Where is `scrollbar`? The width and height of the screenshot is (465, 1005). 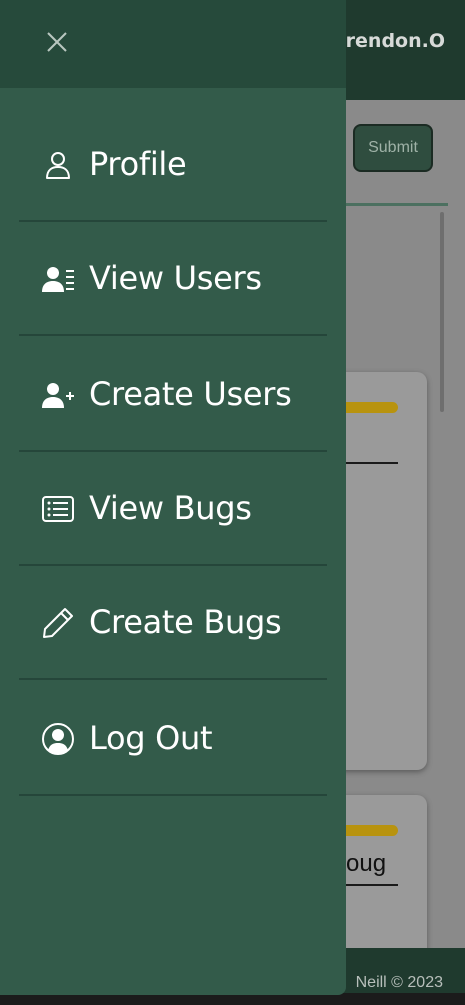 scrollbar is located at coordinates (442, 312).